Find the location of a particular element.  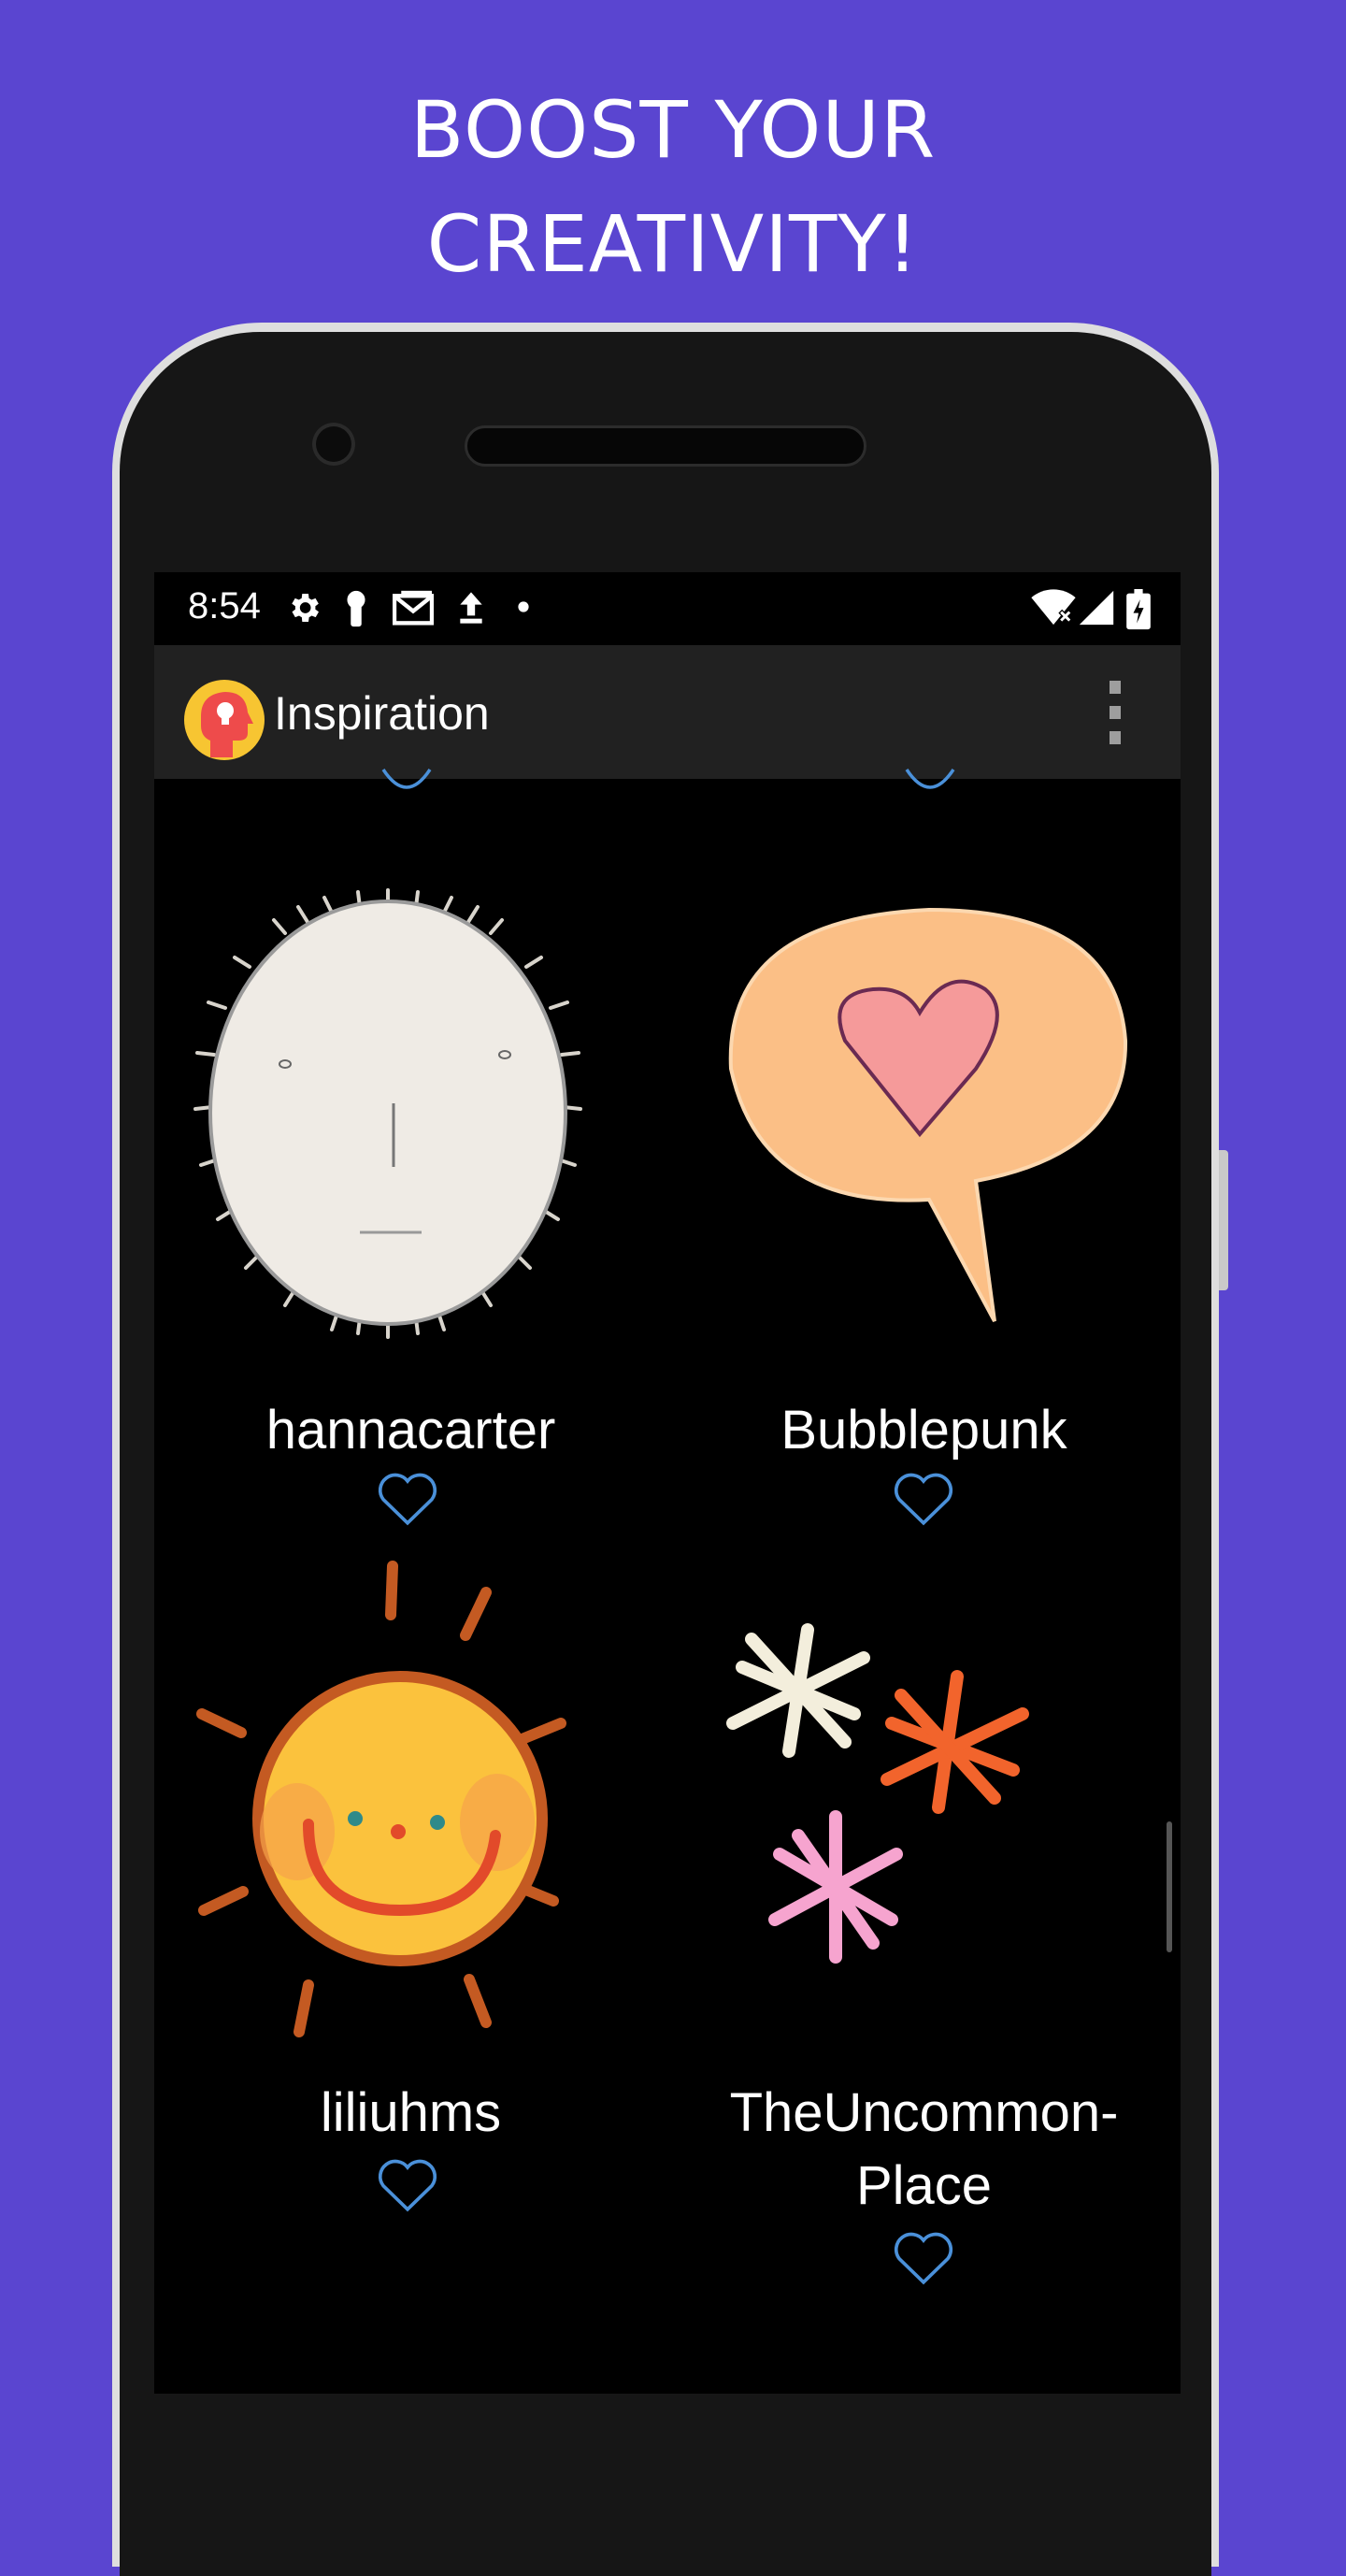

white-face-sticker is located at coordinates (387, 1113).